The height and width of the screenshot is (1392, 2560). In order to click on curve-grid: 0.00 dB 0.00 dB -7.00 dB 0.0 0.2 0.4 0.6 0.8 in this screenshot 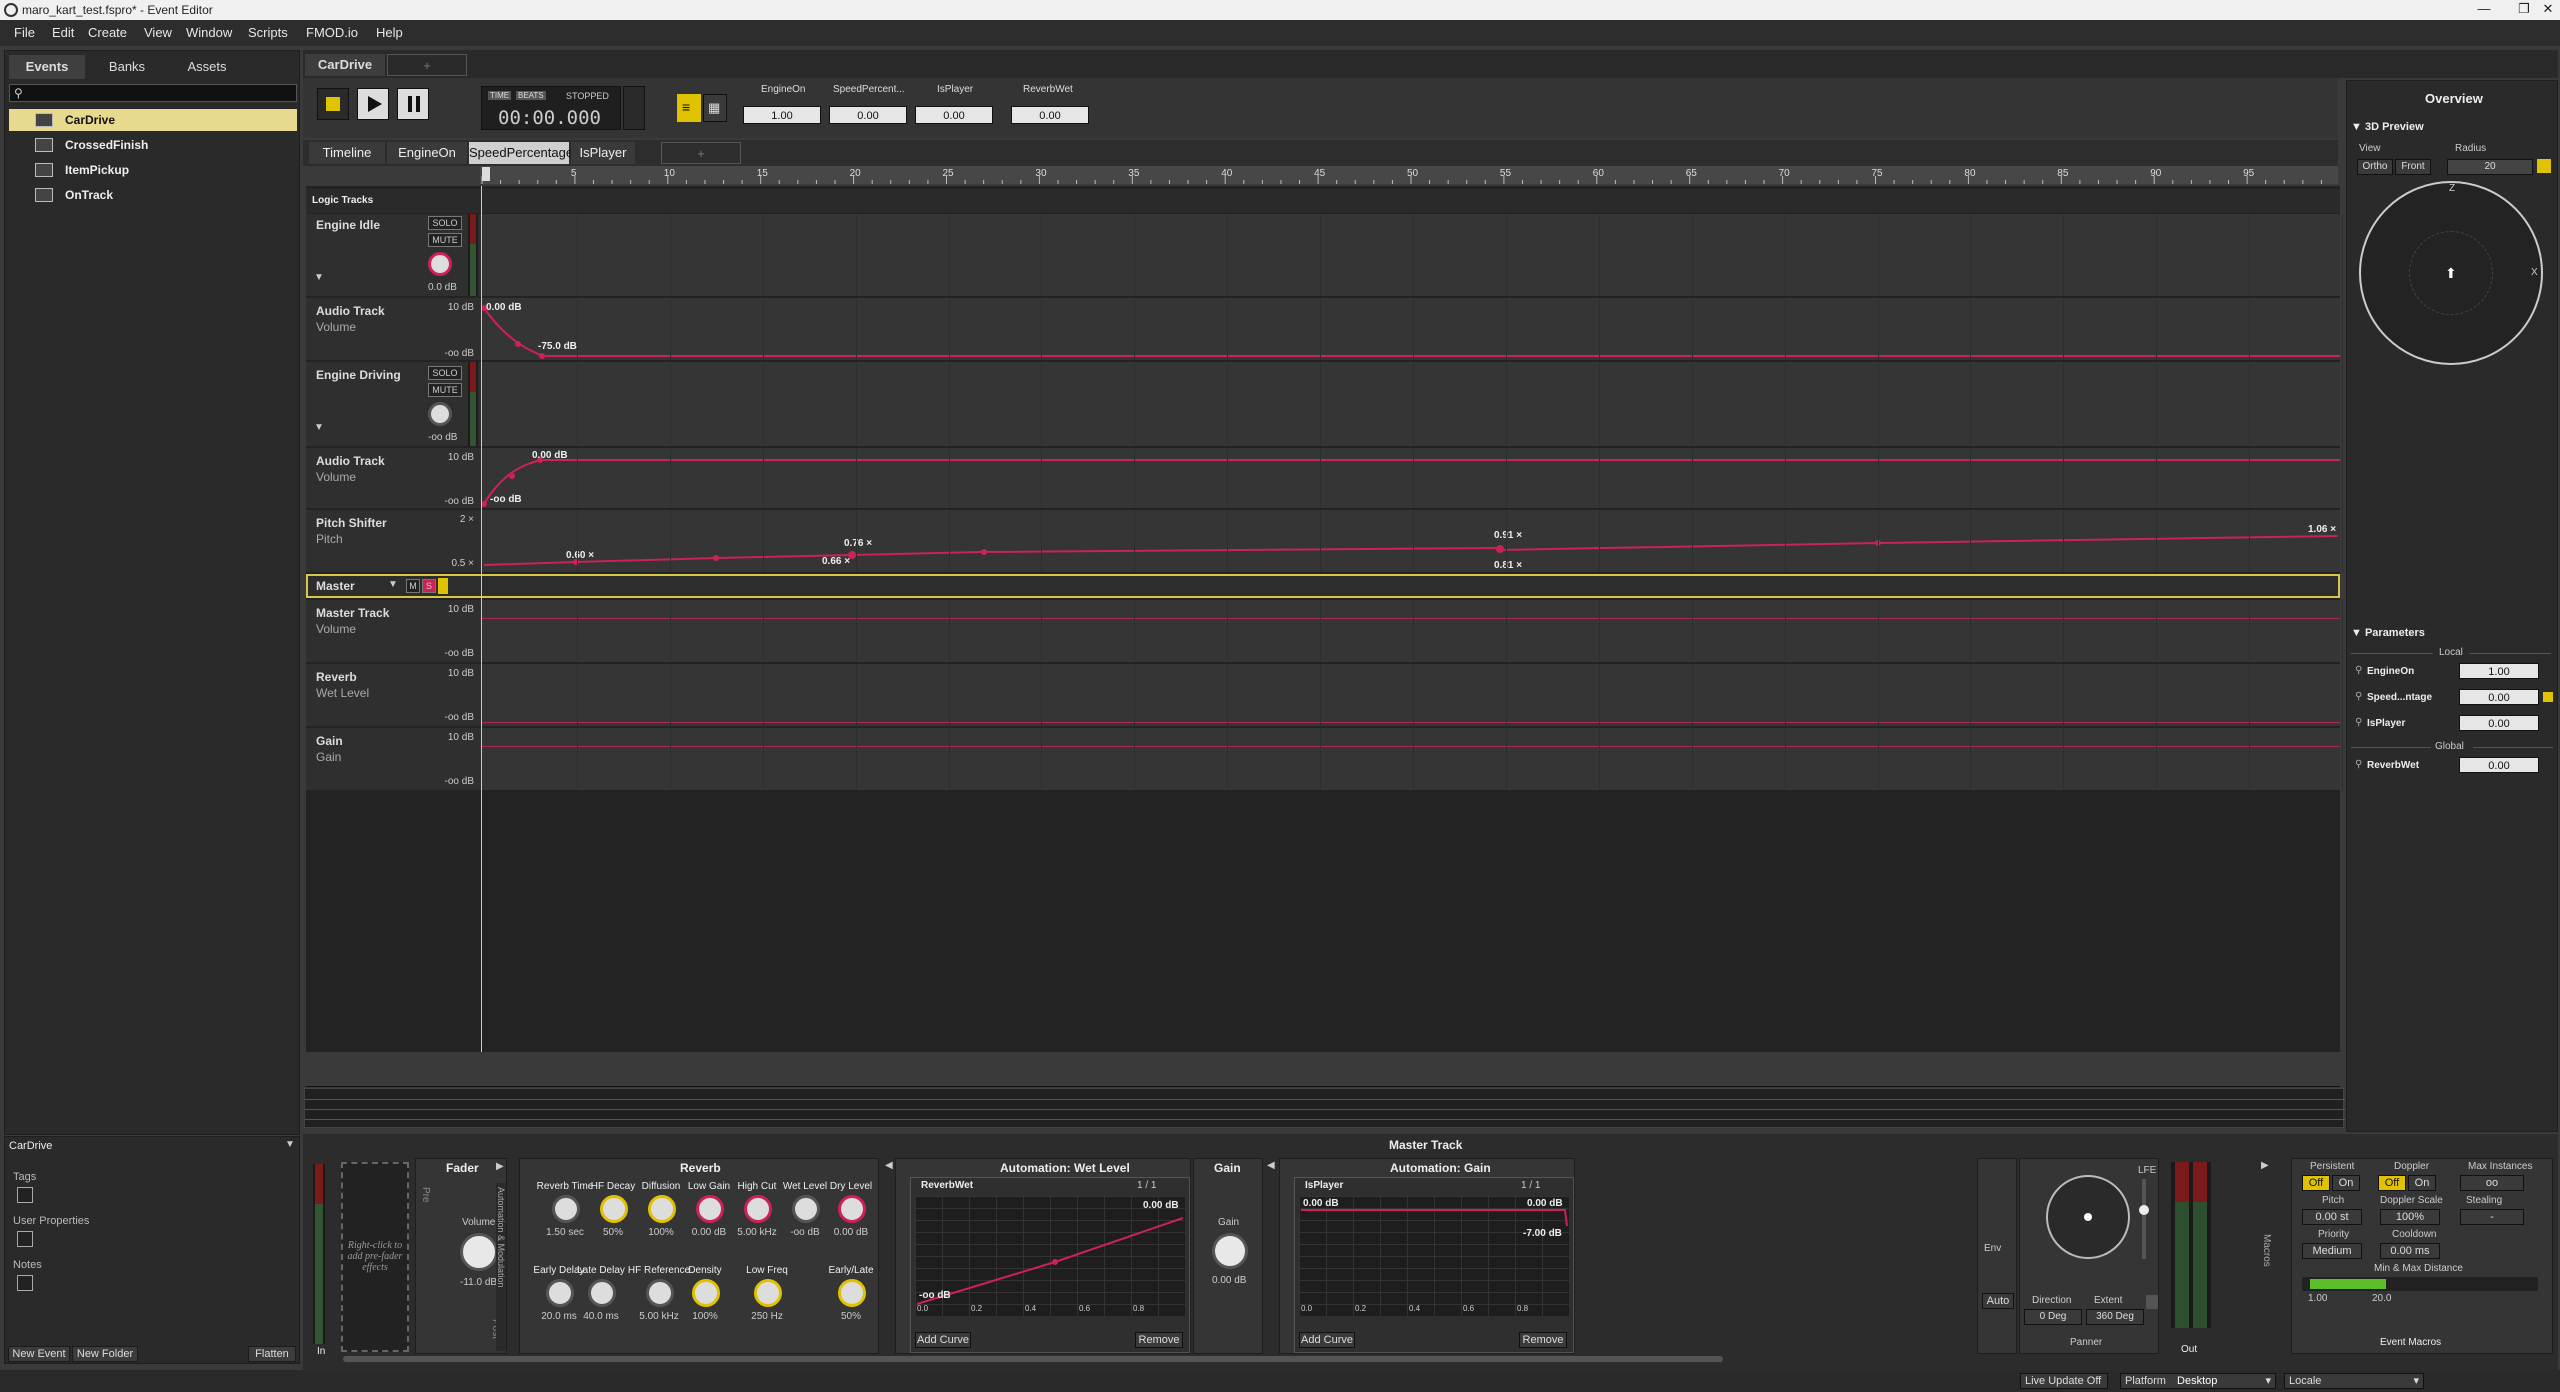, I will do `click(1434, 1256)`.